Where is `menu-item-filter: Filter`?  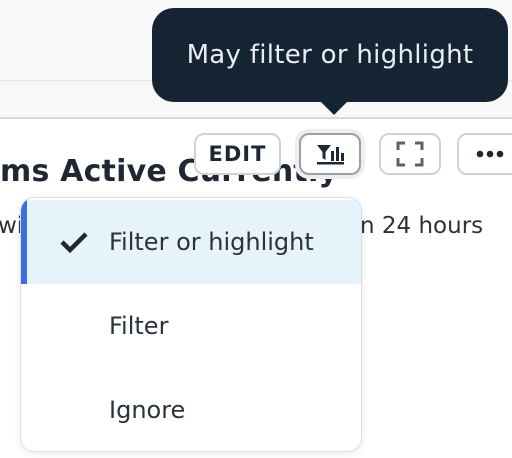 menu-item-filter: Filter is located at coordinates (191, 326).